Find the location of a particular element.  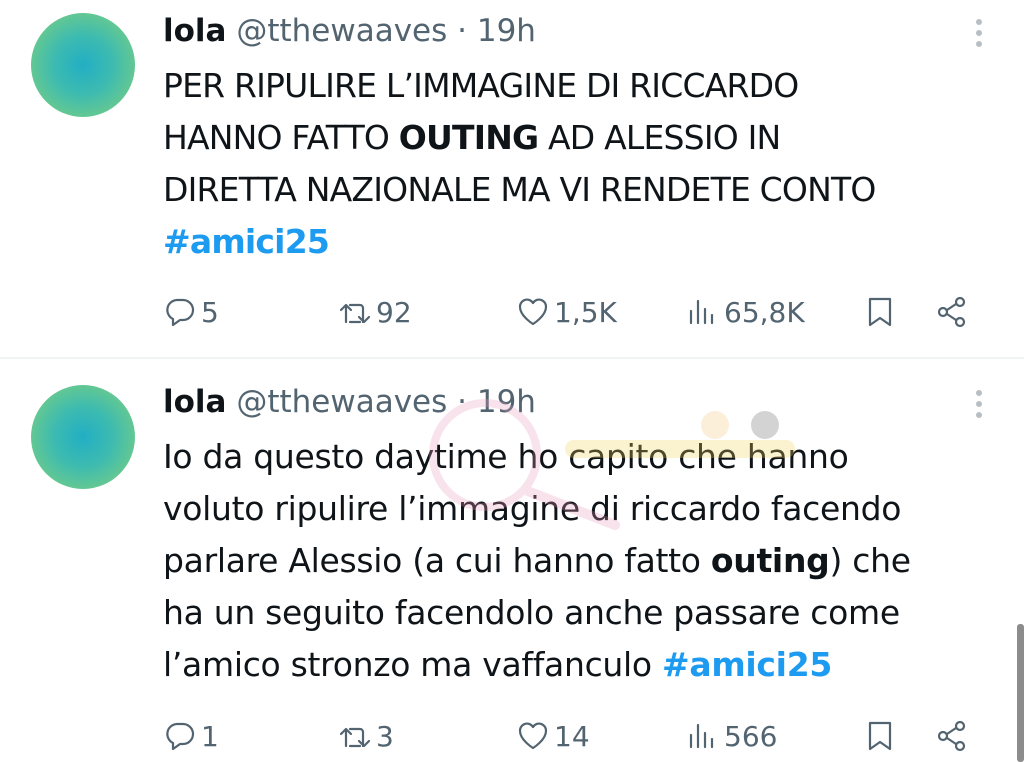

like-button: 14 is located at coordinates (553, 736).